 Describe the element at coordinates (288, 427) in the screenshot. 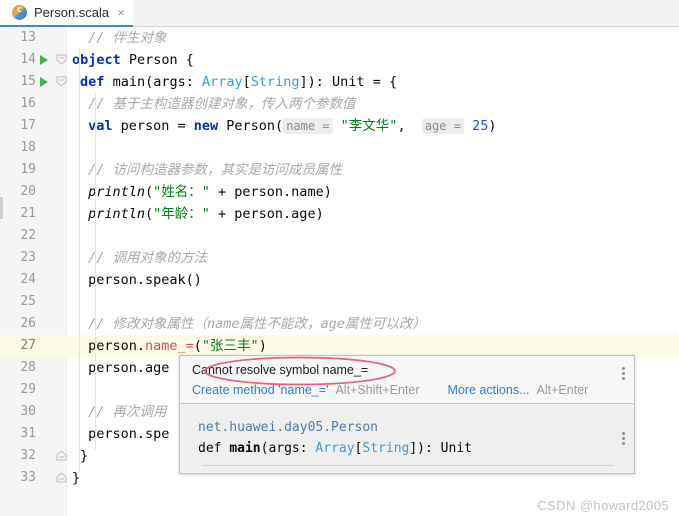

I see `doc-fqn: net.huawei.day05.Person` at that location.